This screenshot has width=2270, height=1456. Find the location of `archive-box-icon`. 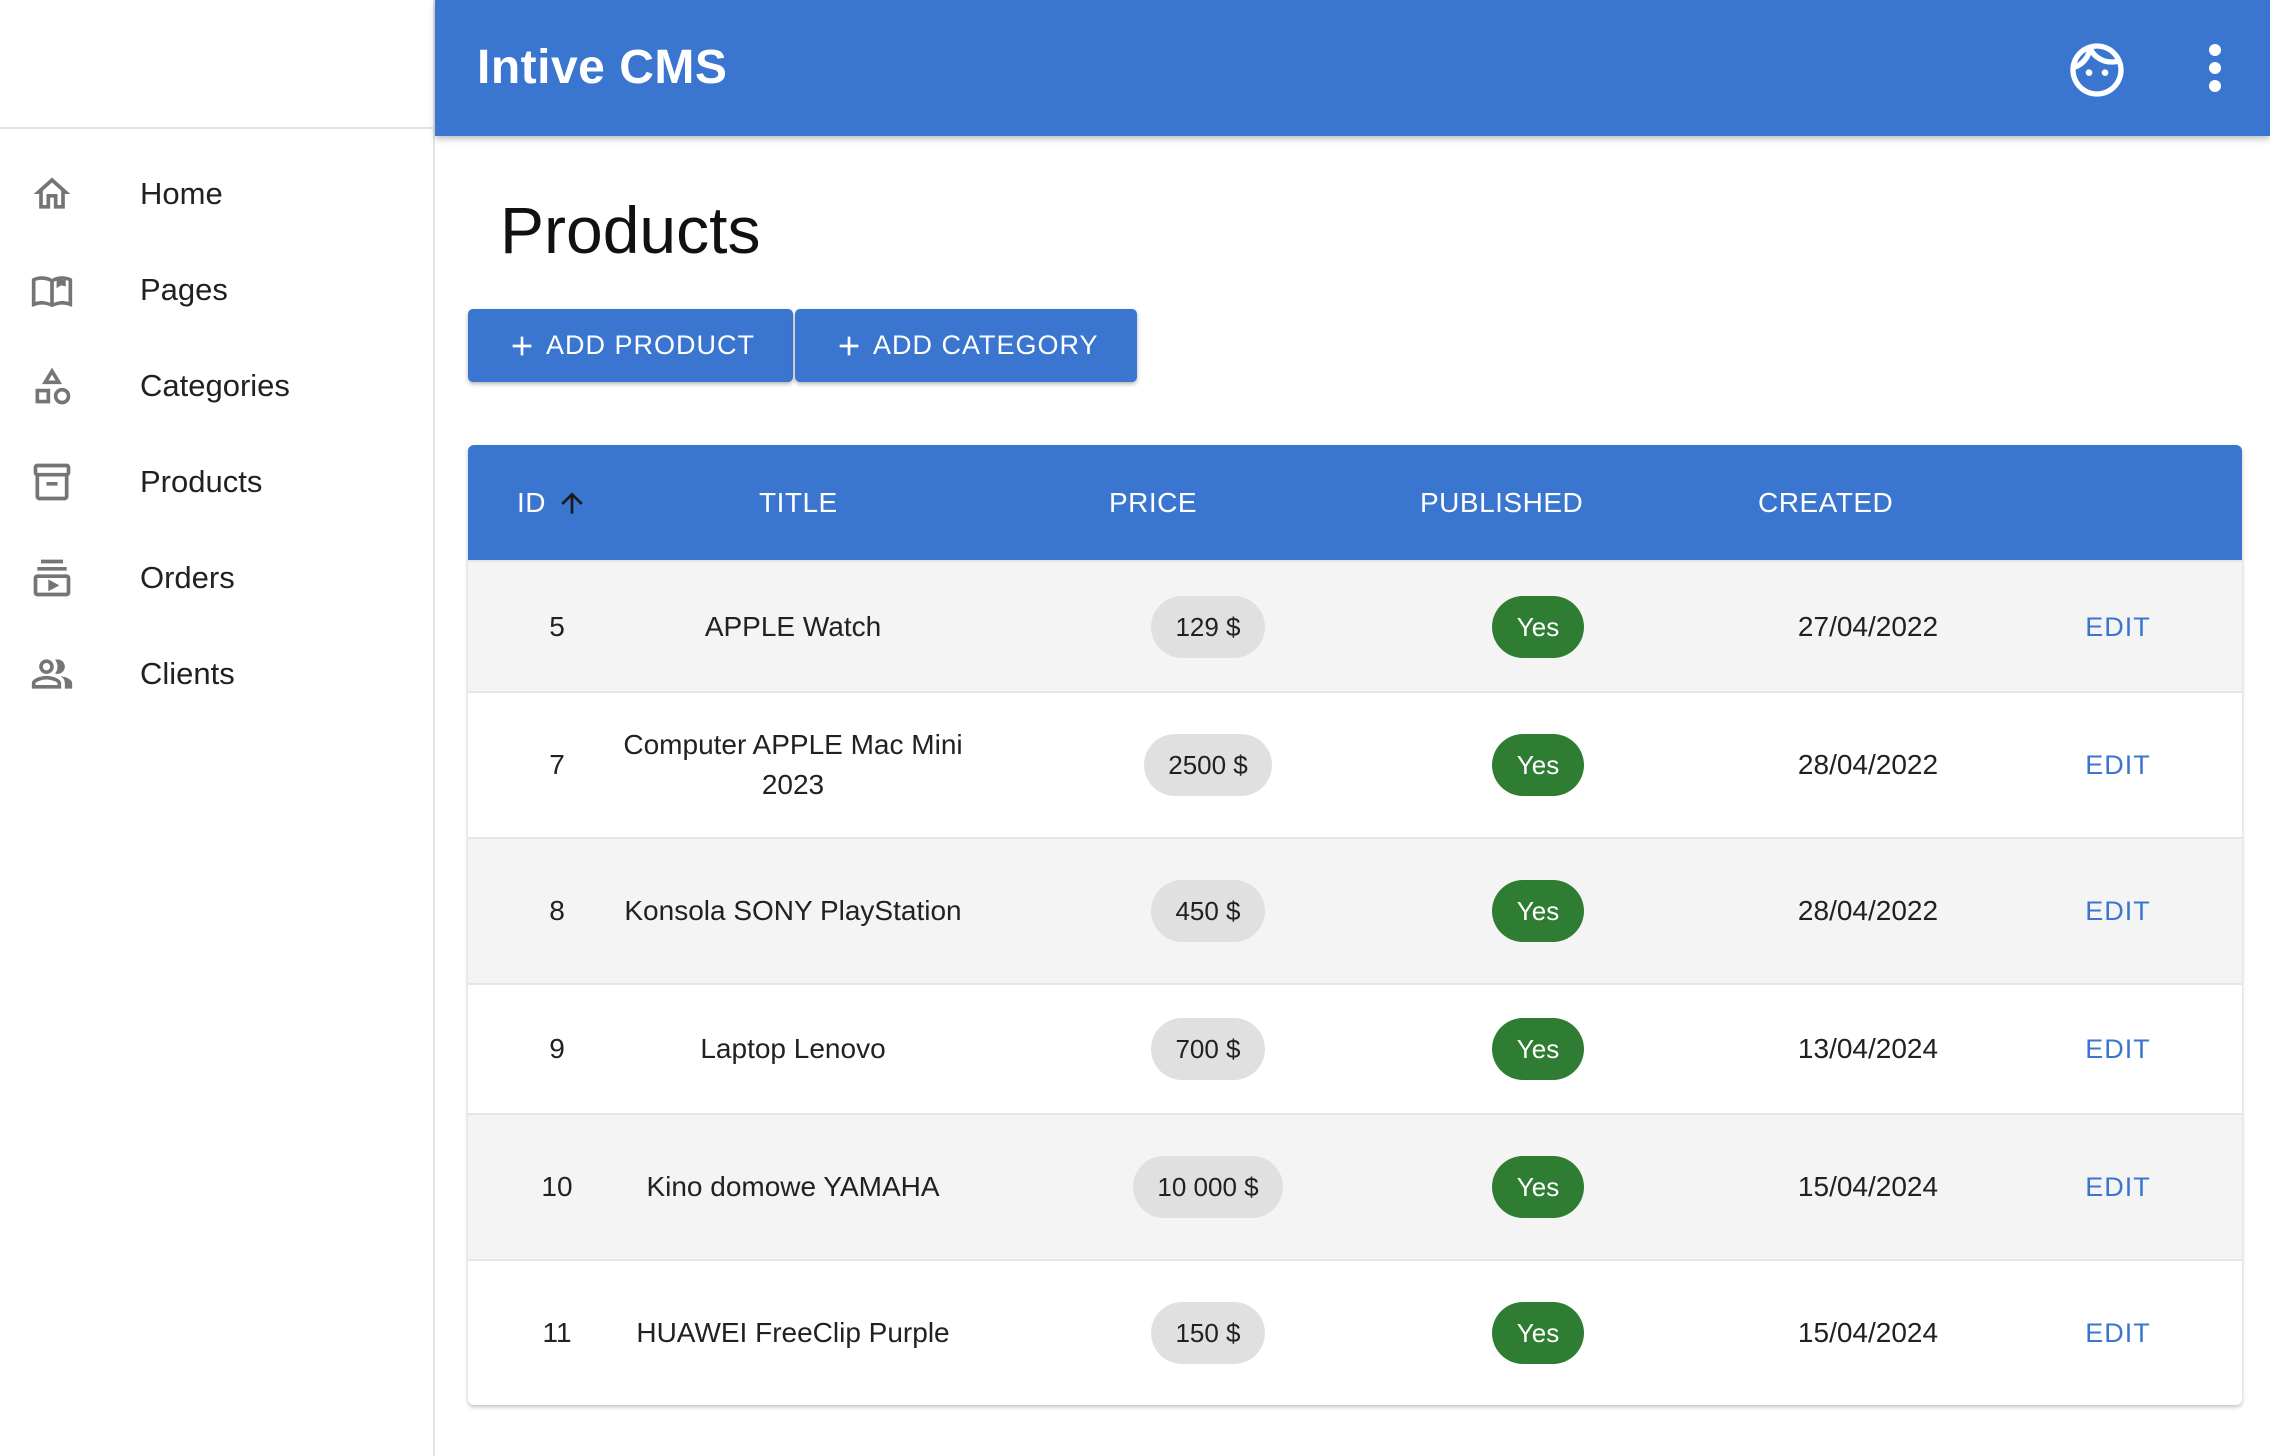

archive-box-icon is located at coordinates (52, 482).